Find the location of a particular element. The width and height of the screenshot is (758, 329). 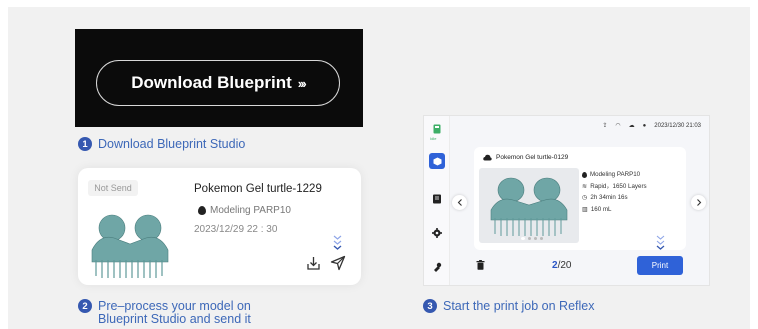

printer-sidebar: Idle is located at coordinates (437, 200).